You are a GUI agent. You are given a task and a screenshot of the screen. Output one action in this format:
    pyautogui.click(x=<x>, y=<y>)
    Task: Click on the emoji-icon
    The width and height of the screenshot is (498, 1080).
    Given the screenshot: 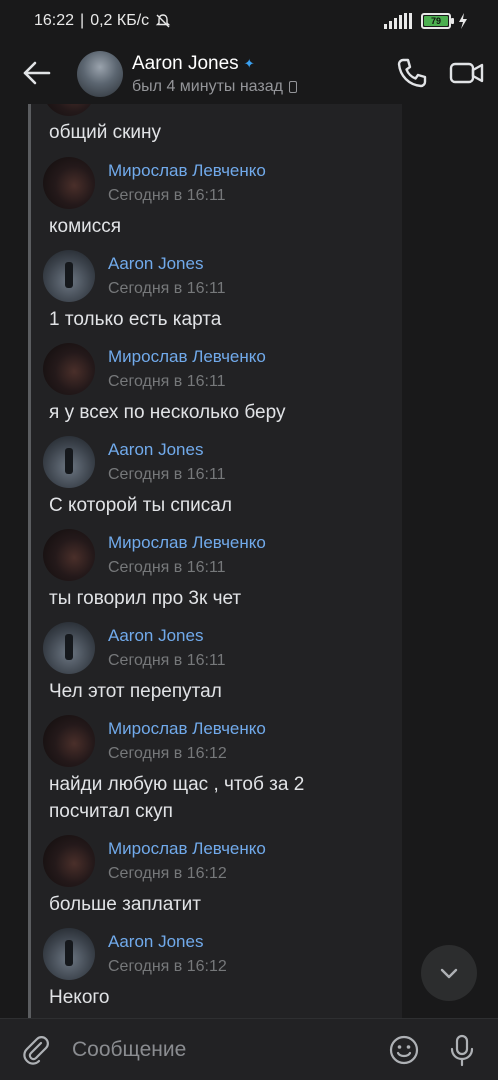 What is the action you would take?
    pyautogui.click(x=404, y=1050)
    